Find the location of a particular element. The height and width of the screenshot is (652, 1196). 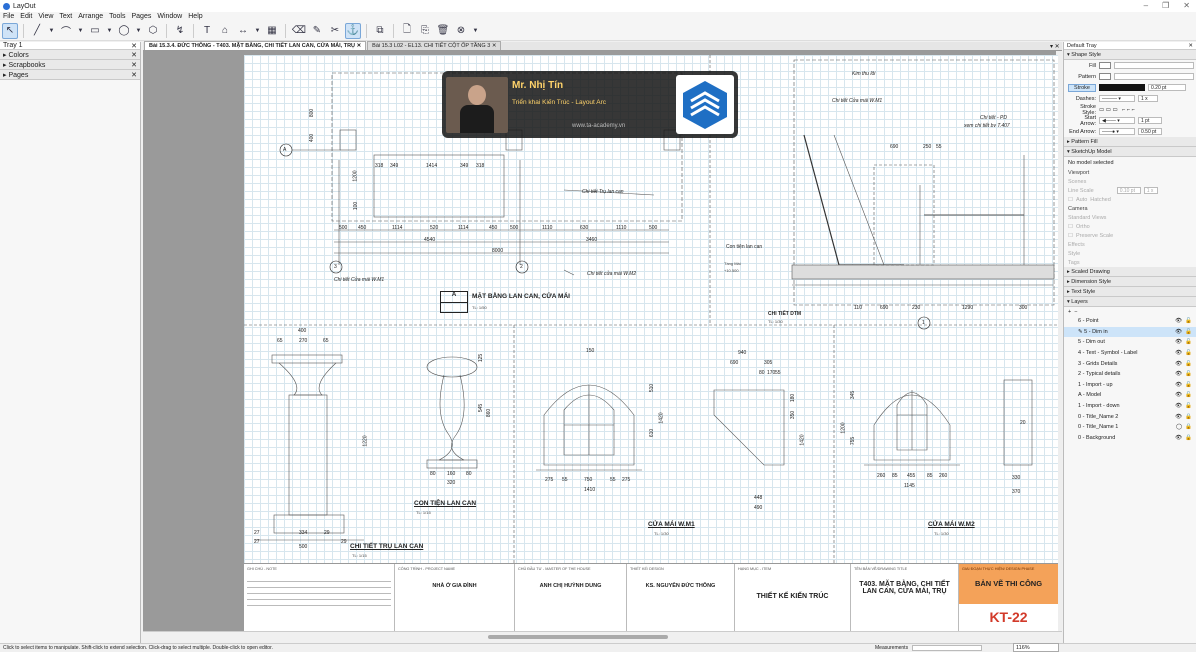

layer-row: 6 - Point 👁 🔓 is located at coordinates (1130, 321).